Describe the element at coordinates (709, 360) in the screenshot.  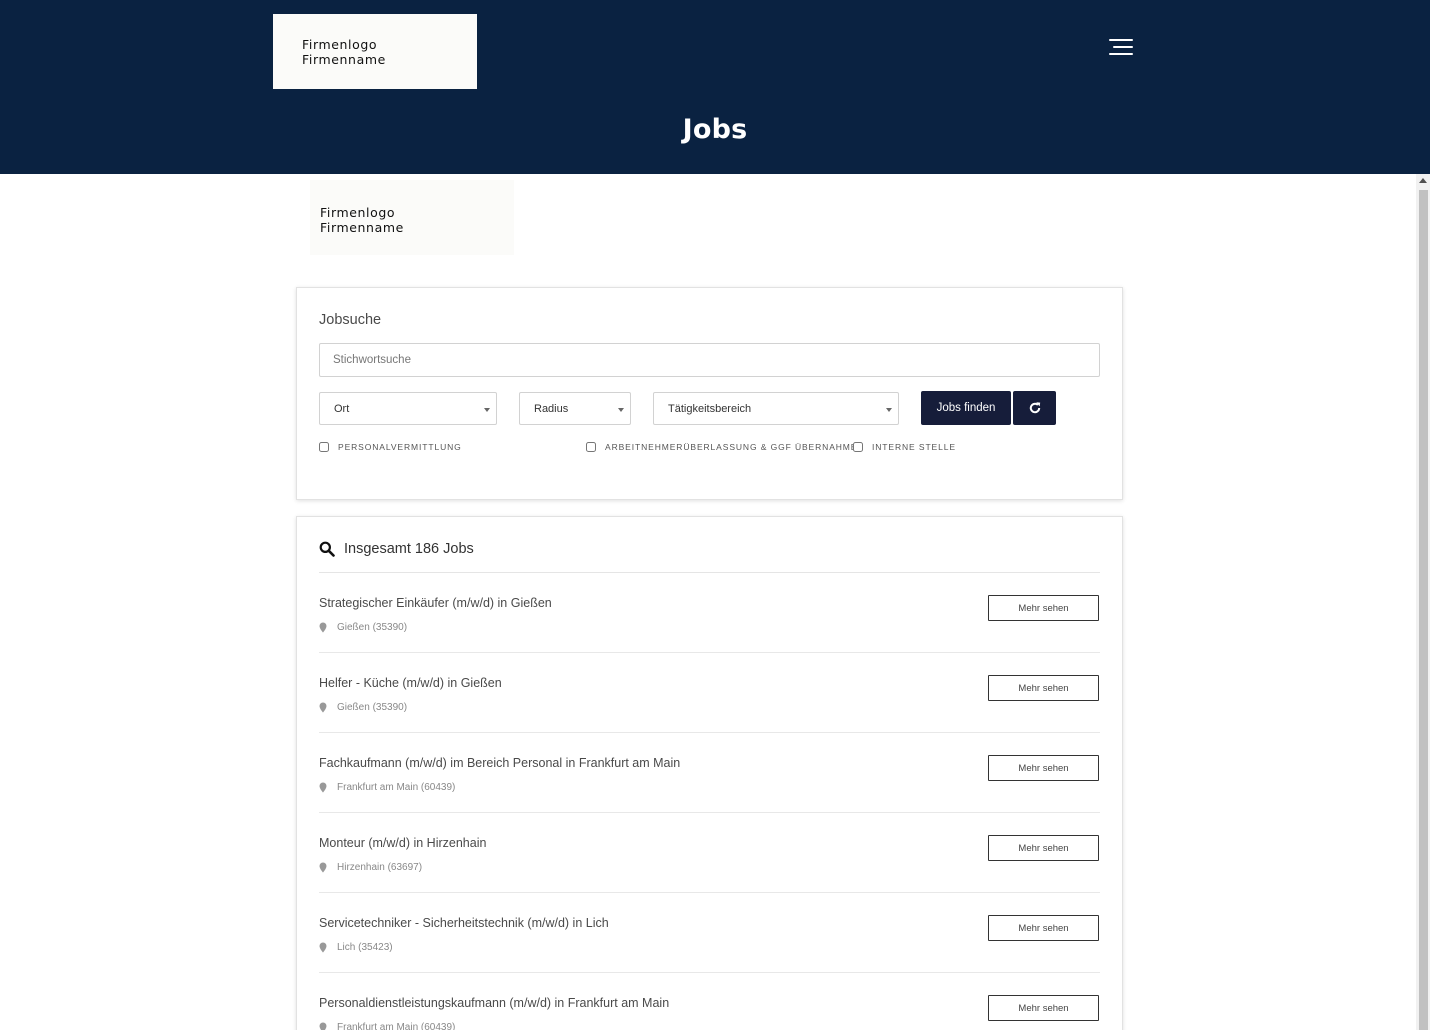
I see `keyword-search-input` at that location.